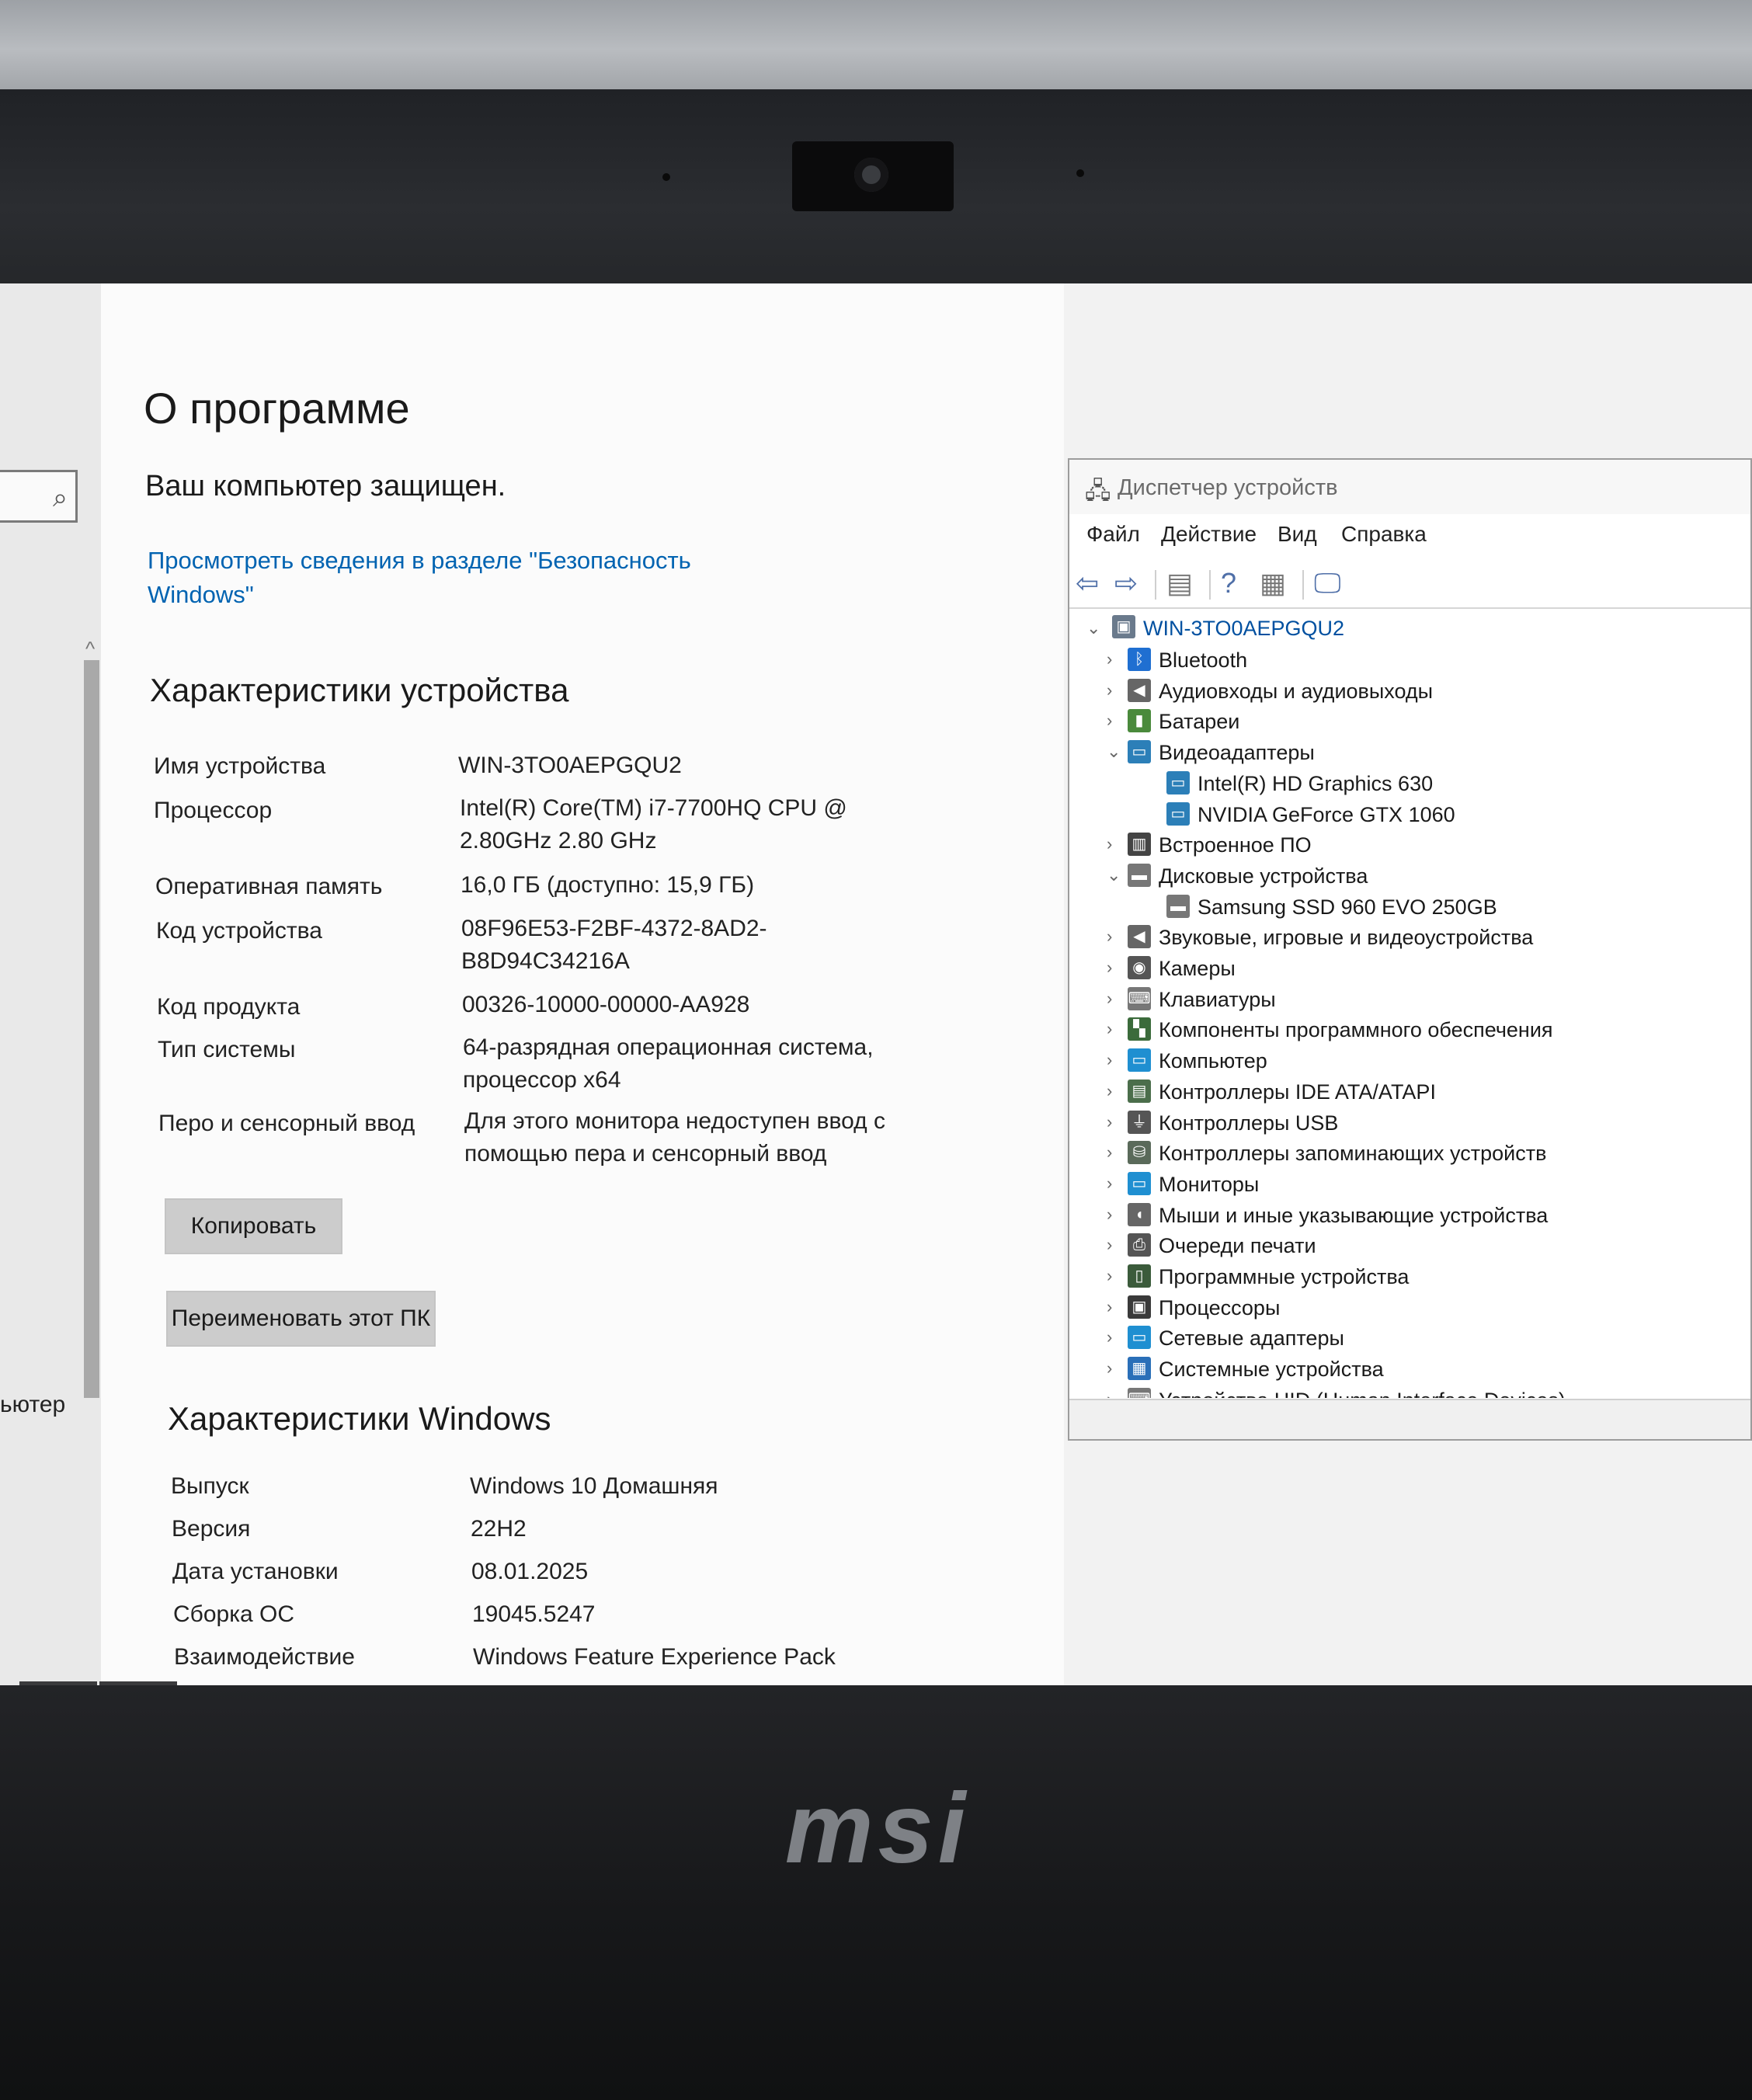 The image size is (1752, 2100). Describe the element at coordinates (359, 1418) in the screenshot. I see `windows-specs-heading: Характеристики Windows` at that location.